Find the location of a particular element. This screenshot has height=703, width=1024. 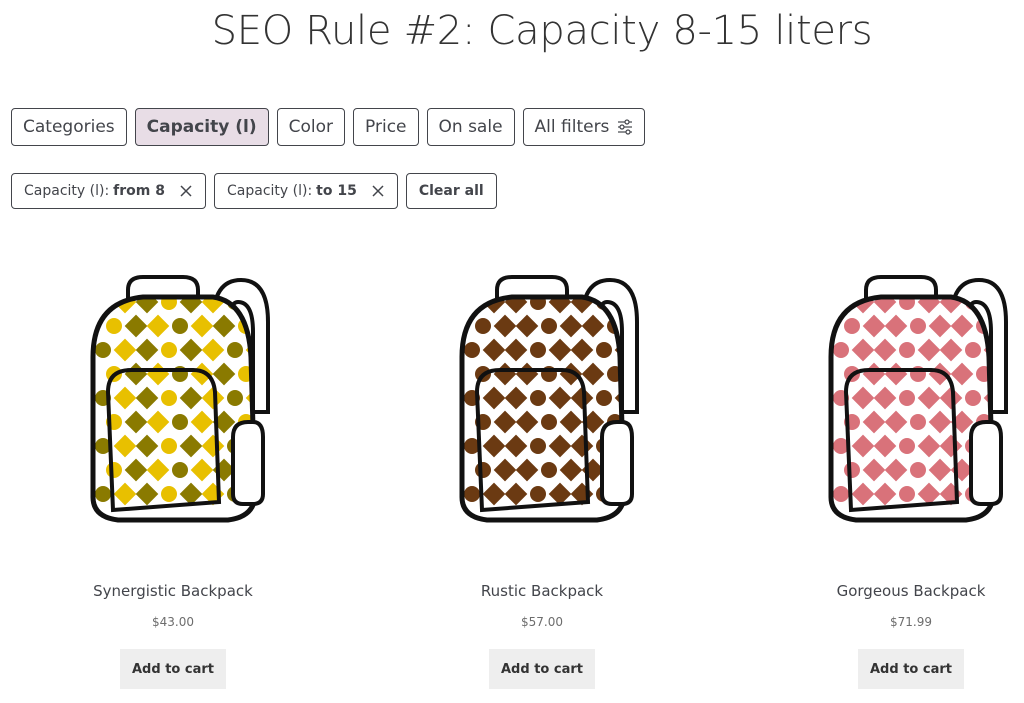

product-name: Rustic Backpack is located at coordinates (542, 591).